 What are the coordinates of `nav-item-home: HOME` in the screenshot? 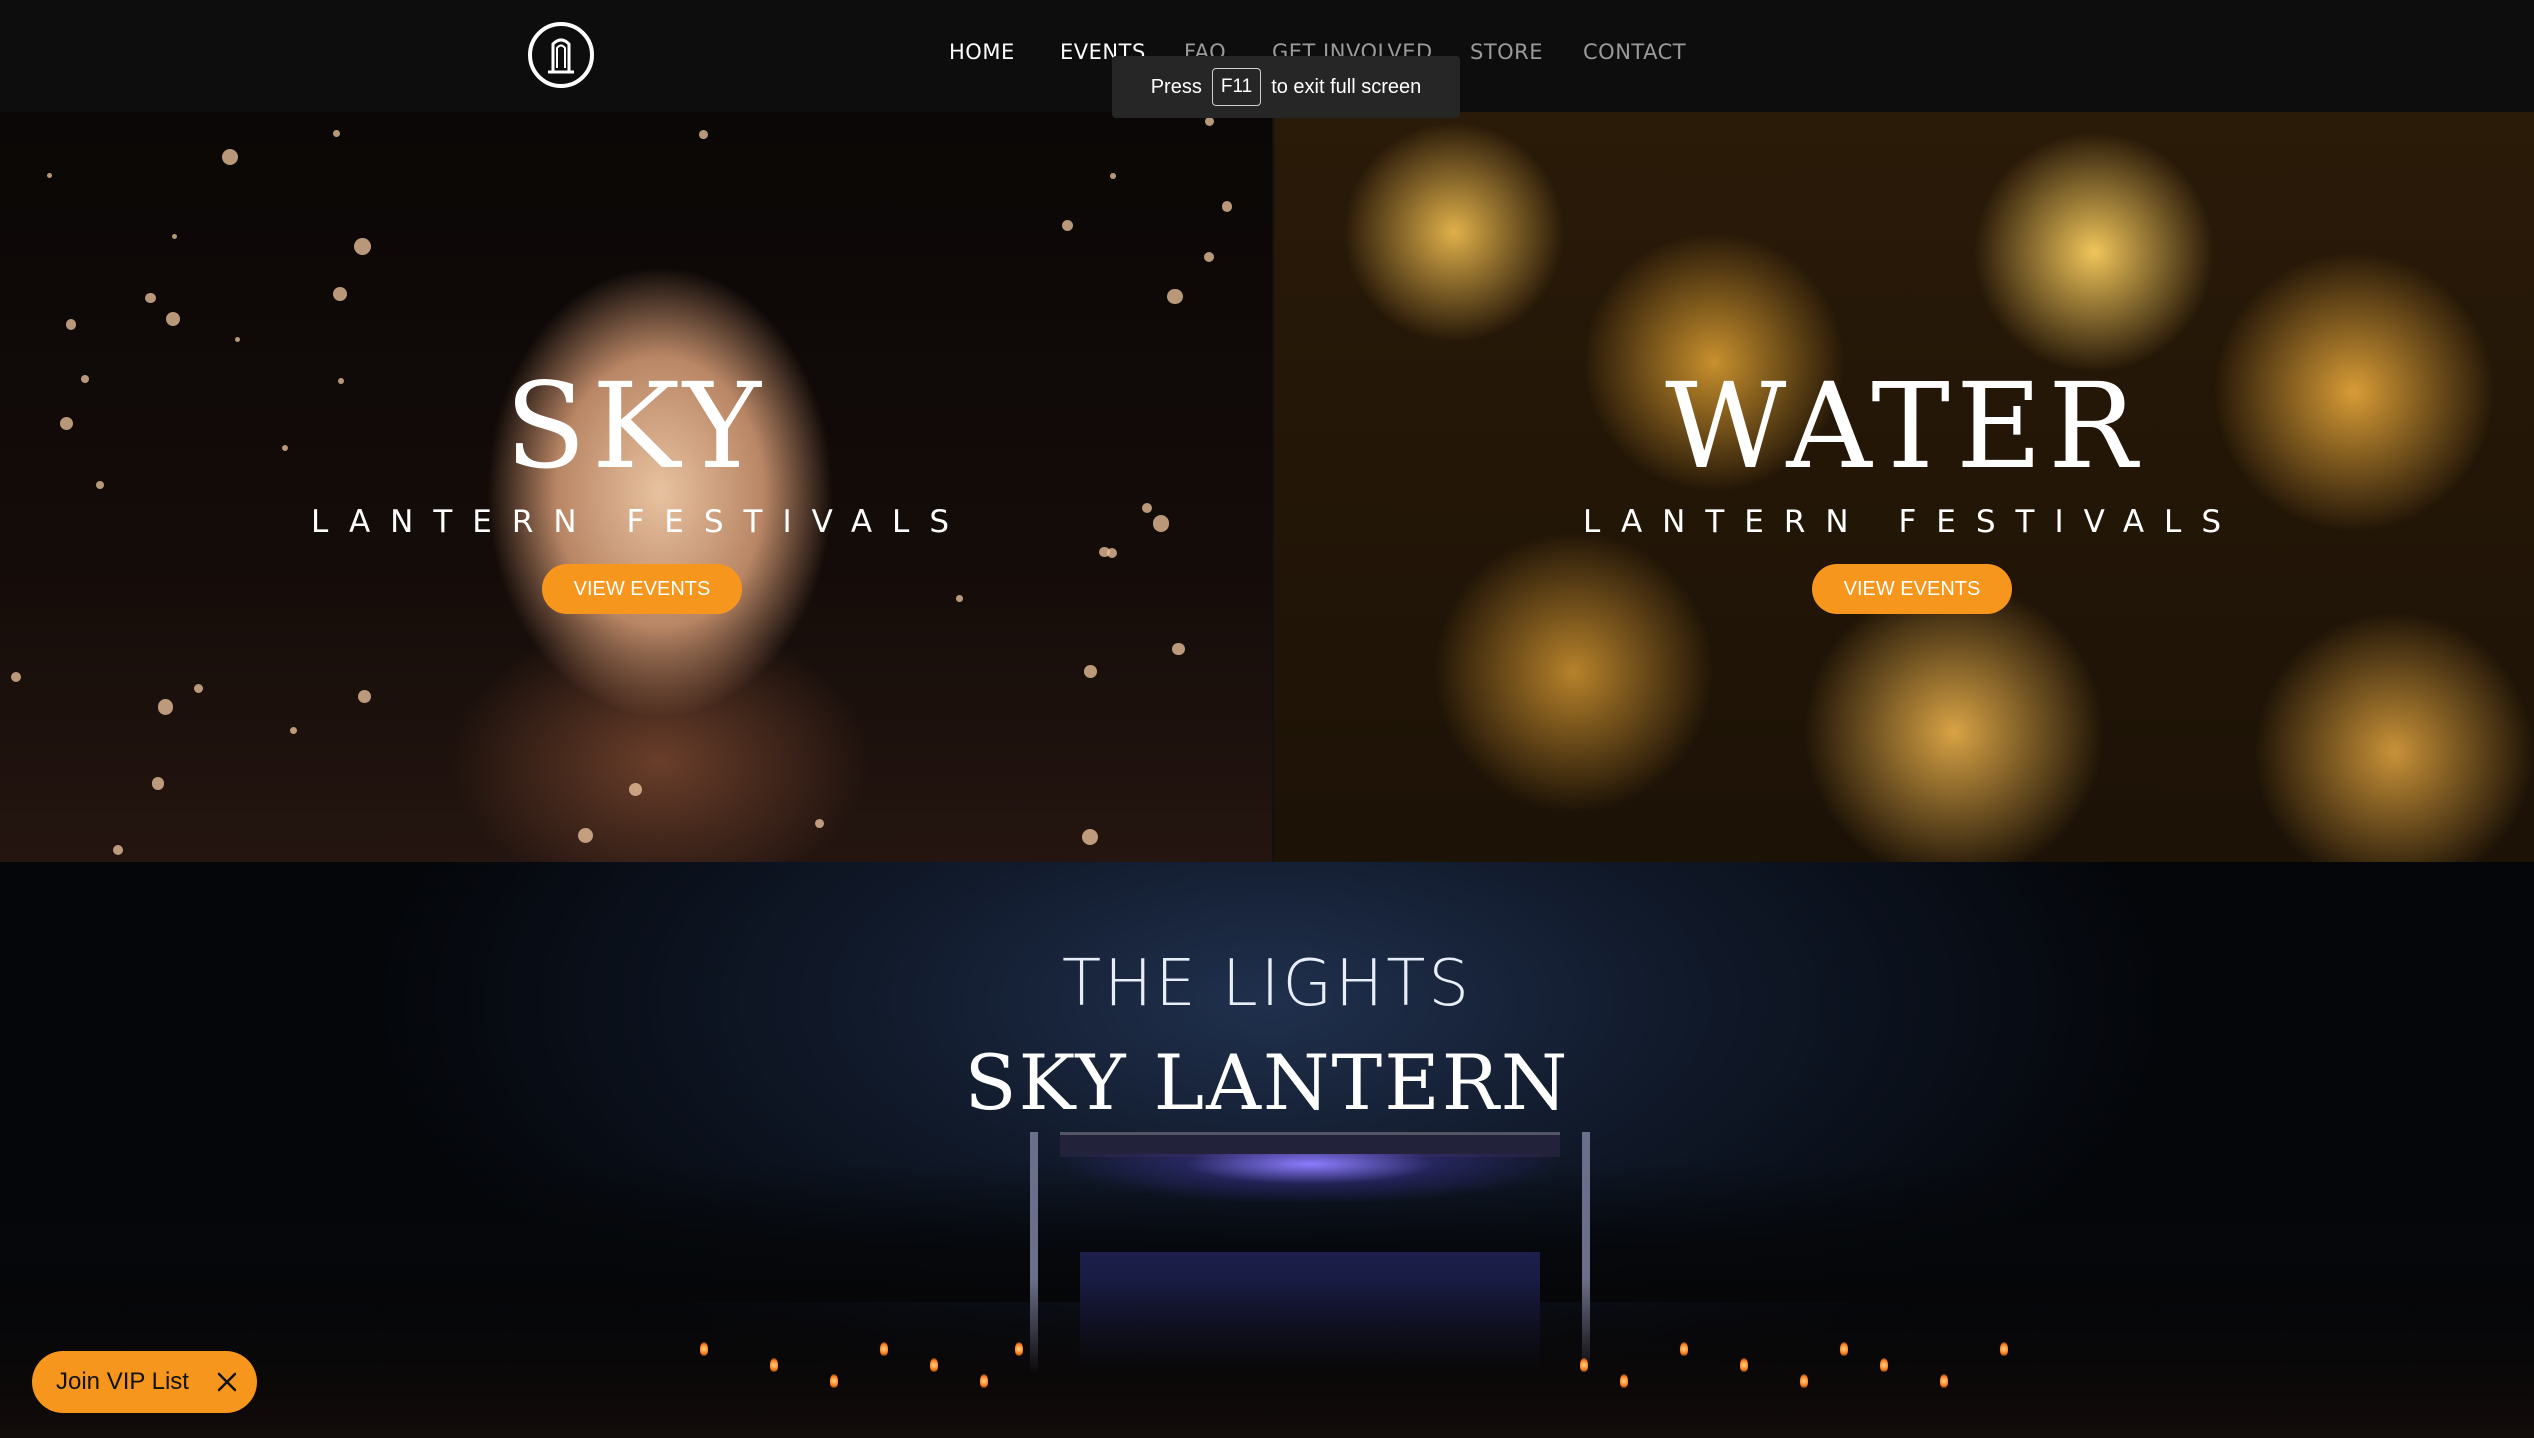 It's located at (982, 52).